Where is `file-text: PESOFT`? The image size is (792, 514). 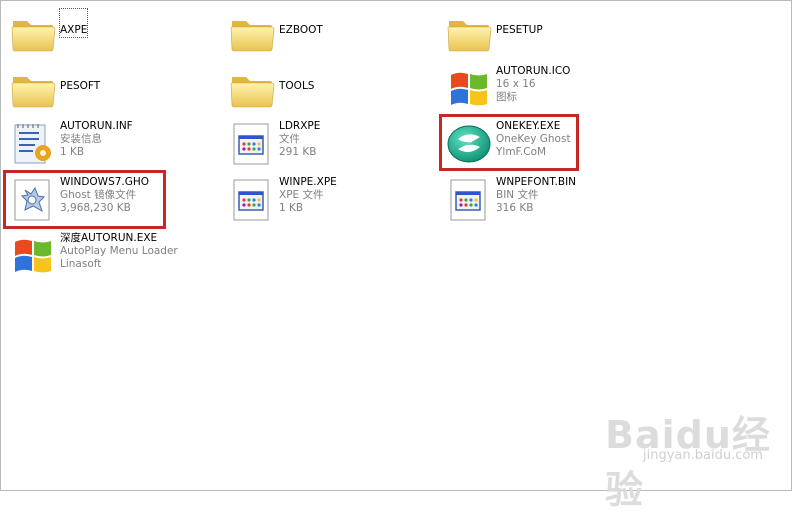 file-text: PESOFT is located at coordinates (80, 79).